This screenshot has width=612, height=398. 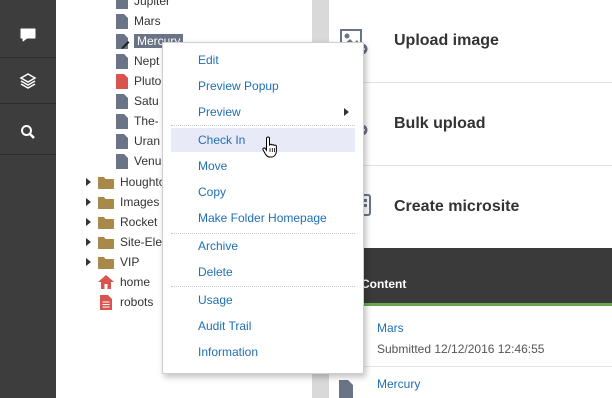 I want to click on tree-item-label: Nept, so click(x=147, y=61).